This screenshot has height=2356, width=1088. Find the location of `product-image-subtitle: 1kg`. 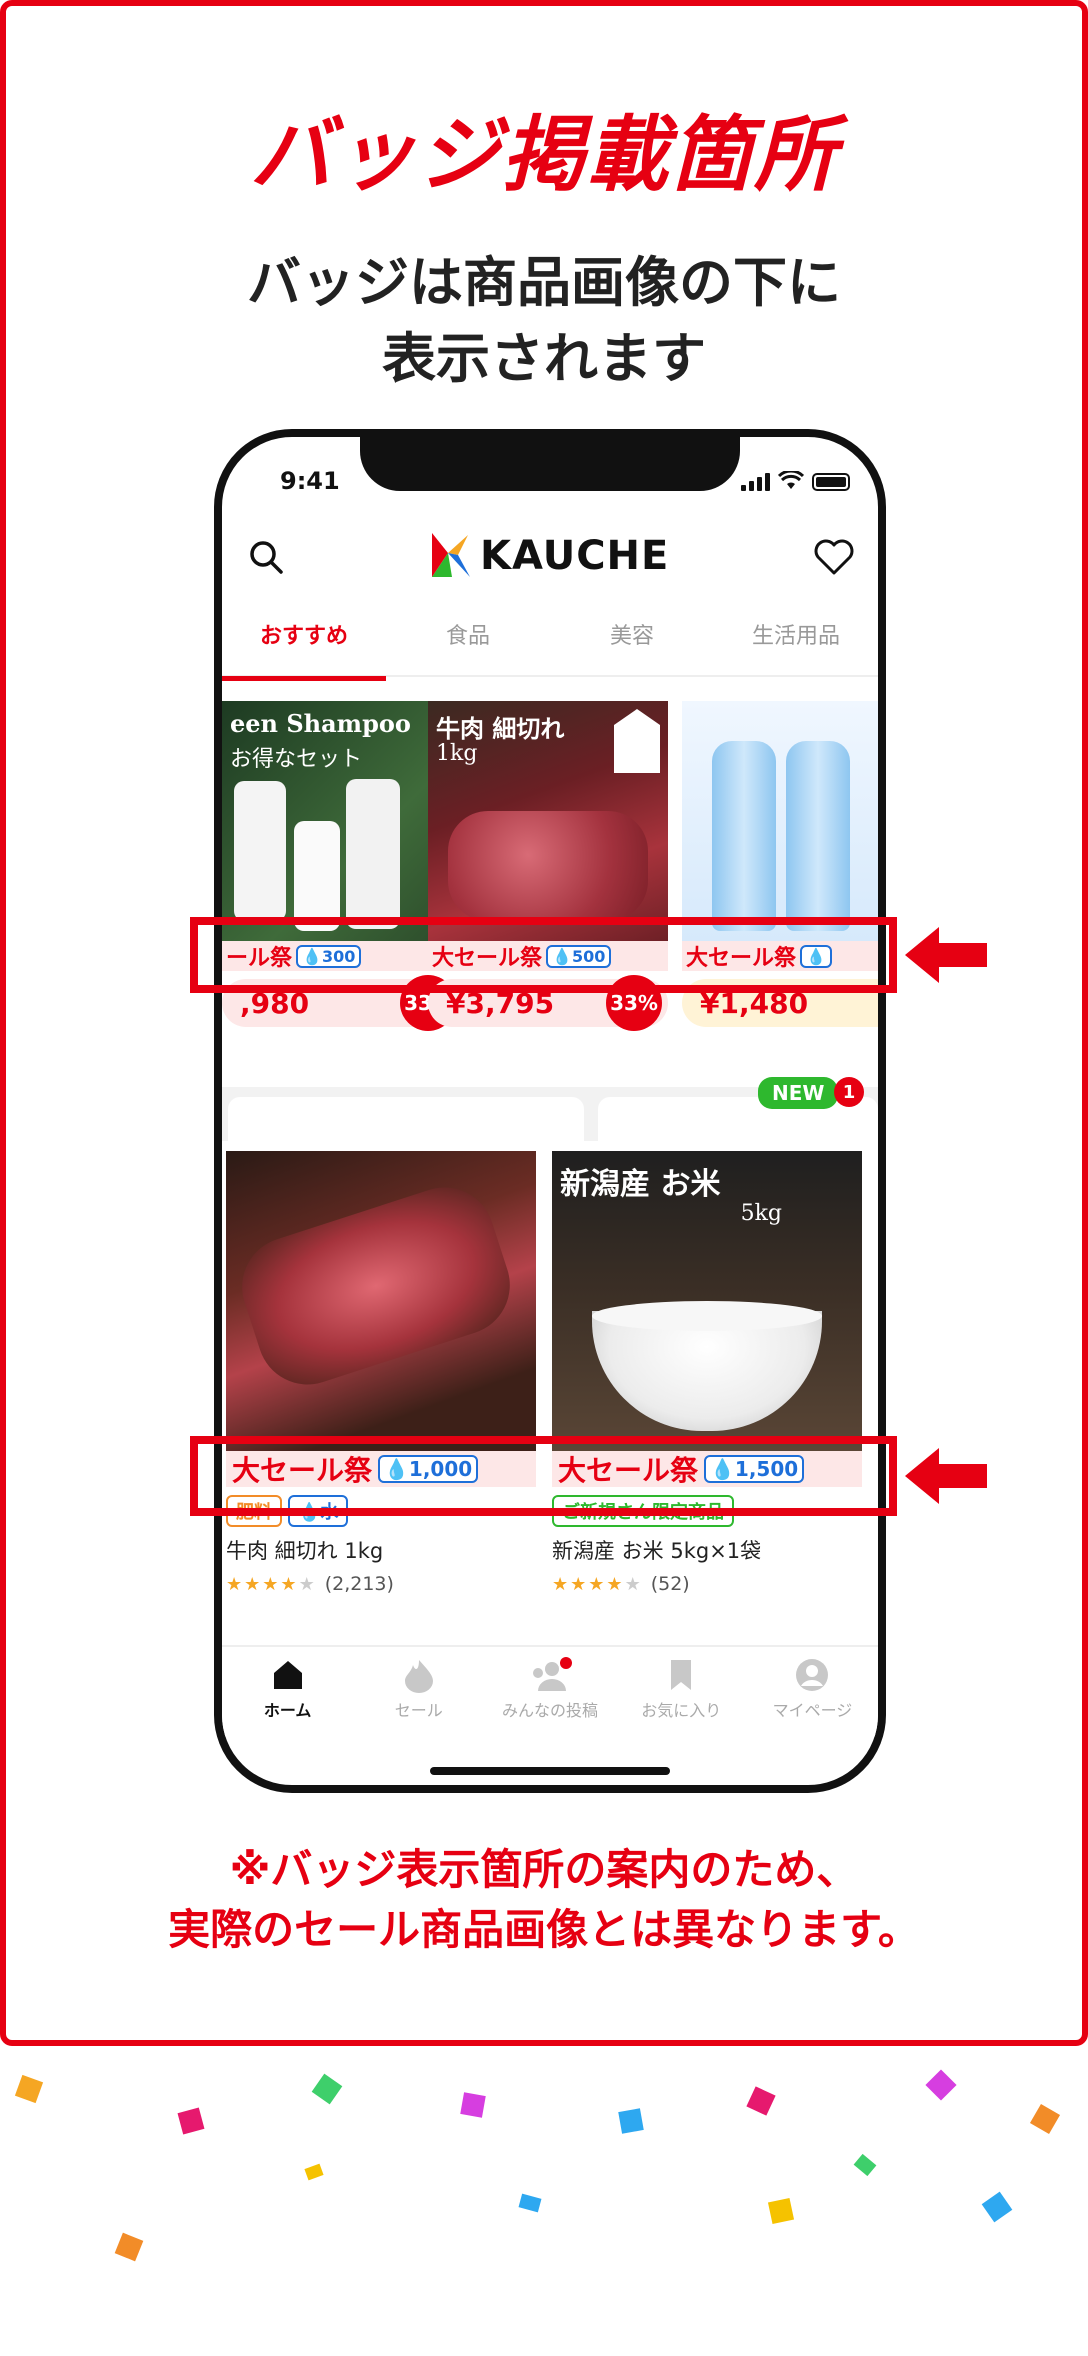

product-image-subtitle: 1kg is located at coordinates (457, 753).